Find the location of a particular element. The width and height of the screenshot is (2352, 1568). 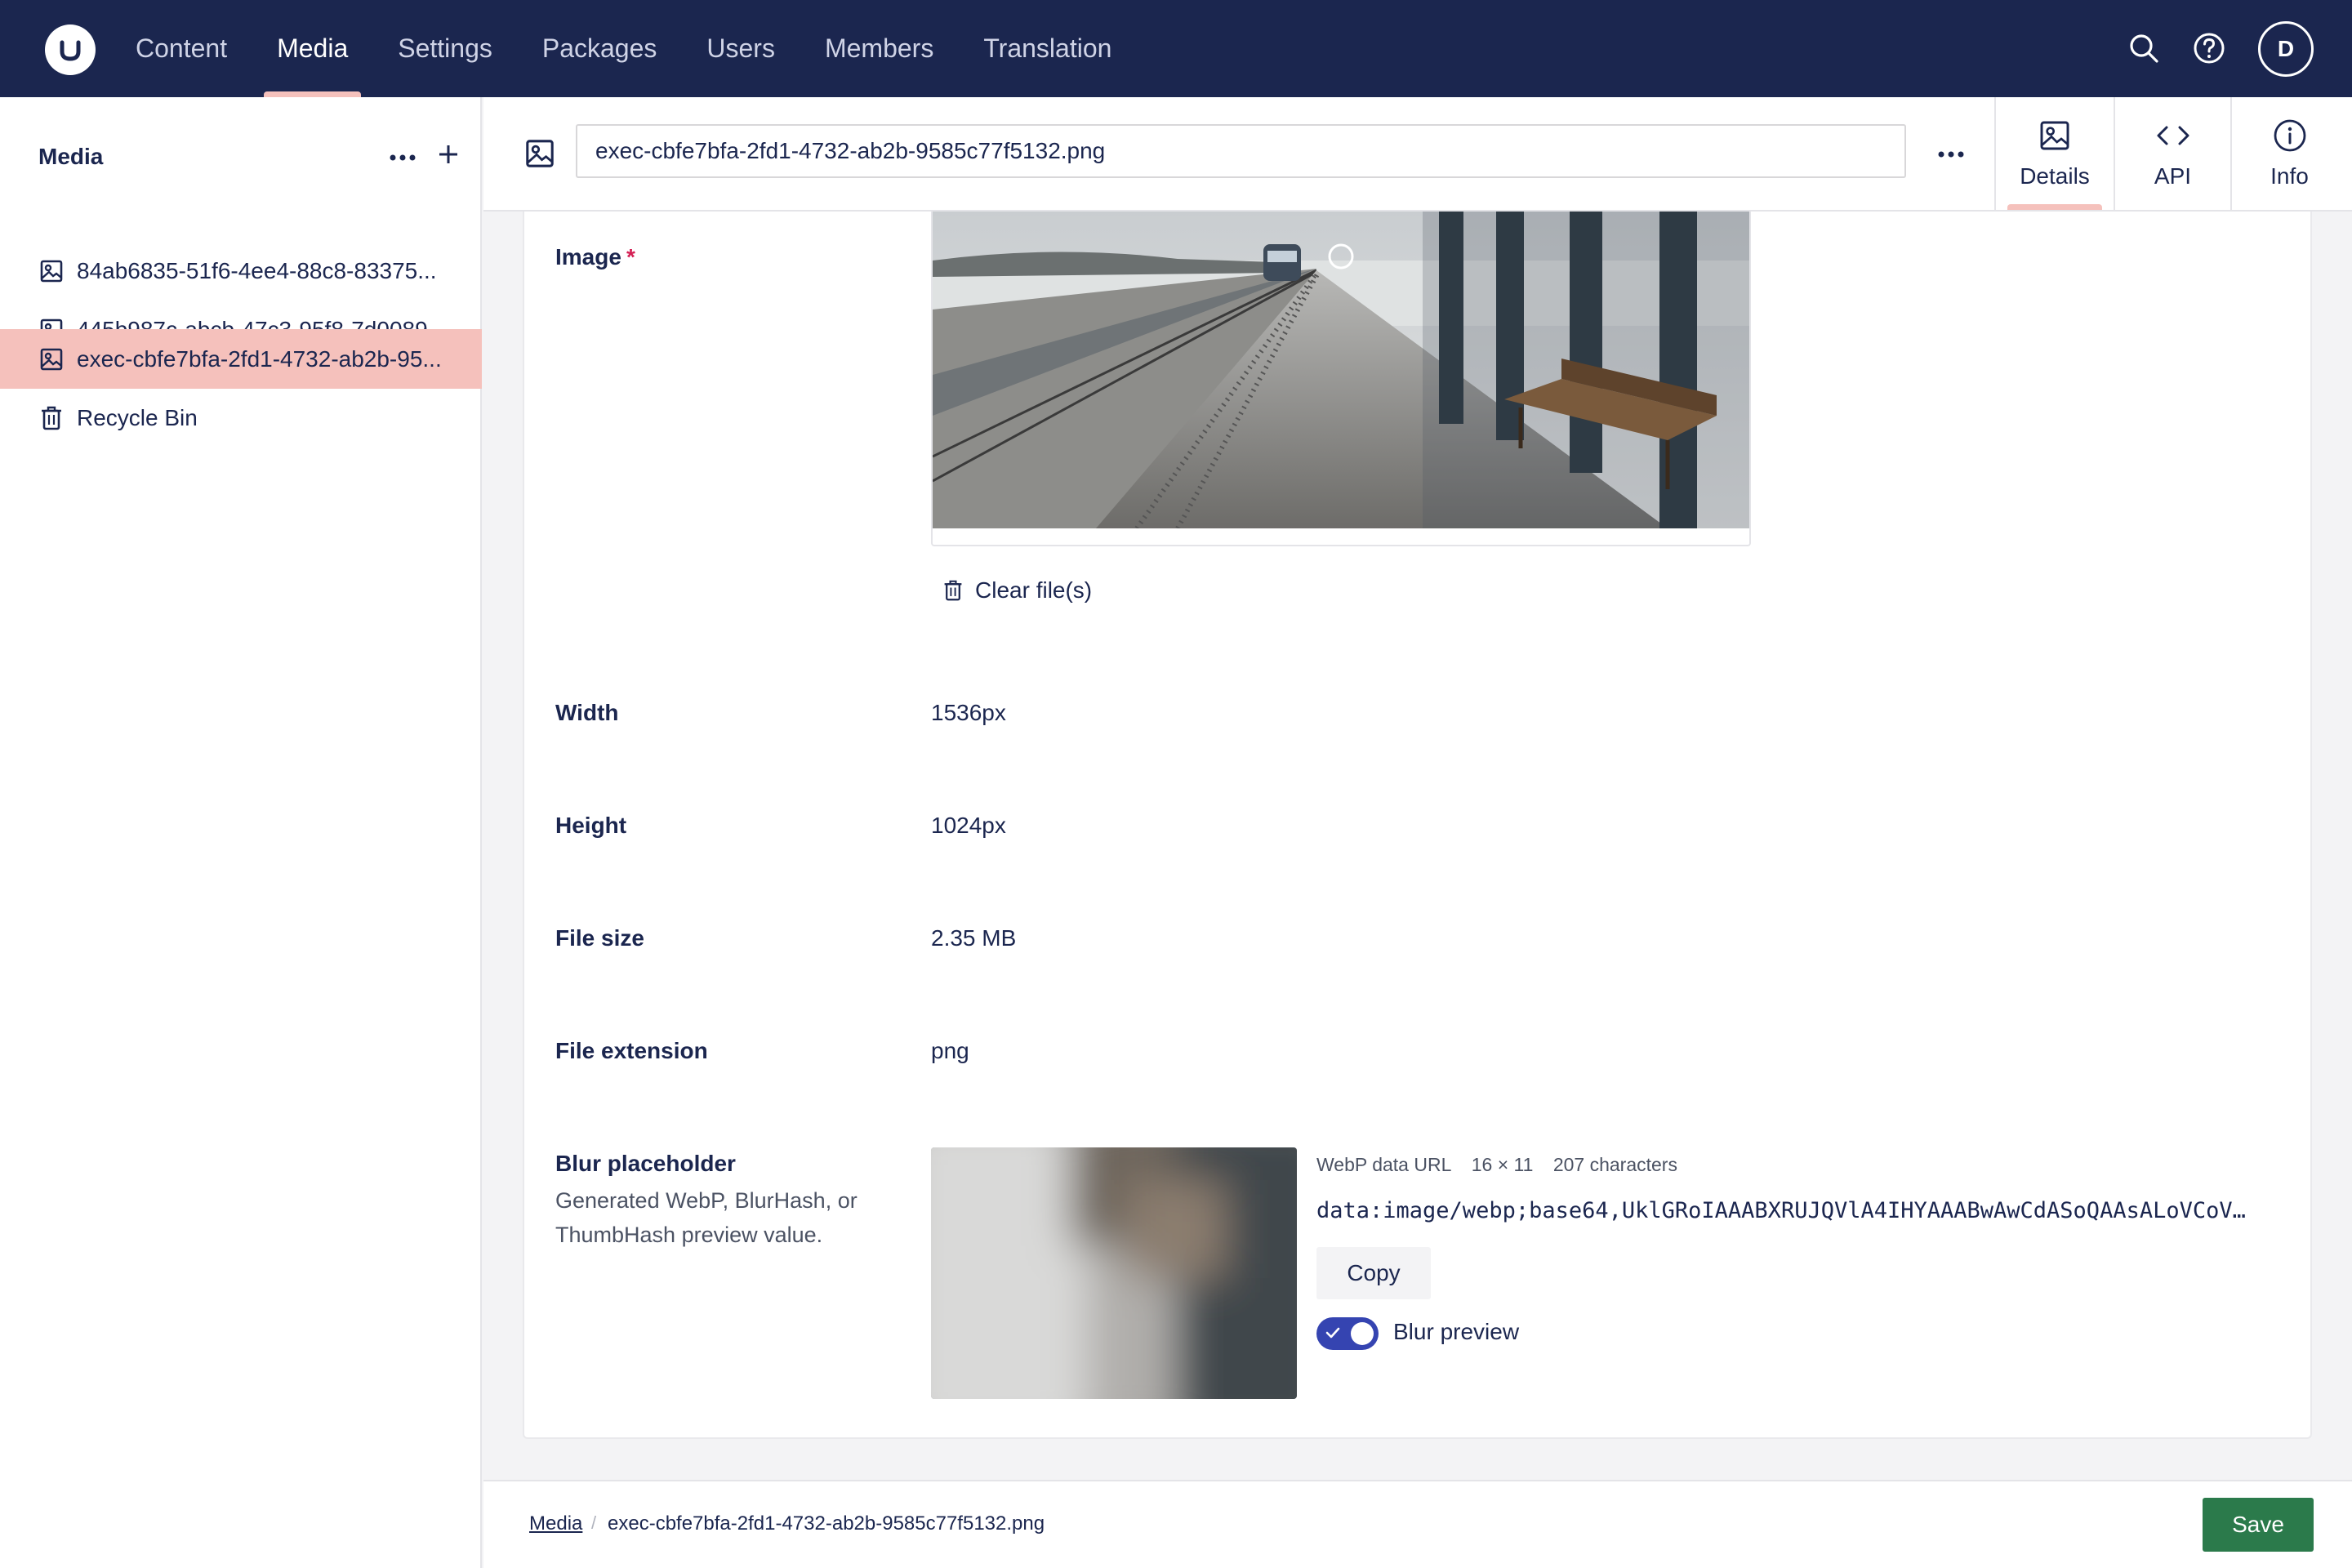

tab-info: Info is located at coordinates (2288, 153).